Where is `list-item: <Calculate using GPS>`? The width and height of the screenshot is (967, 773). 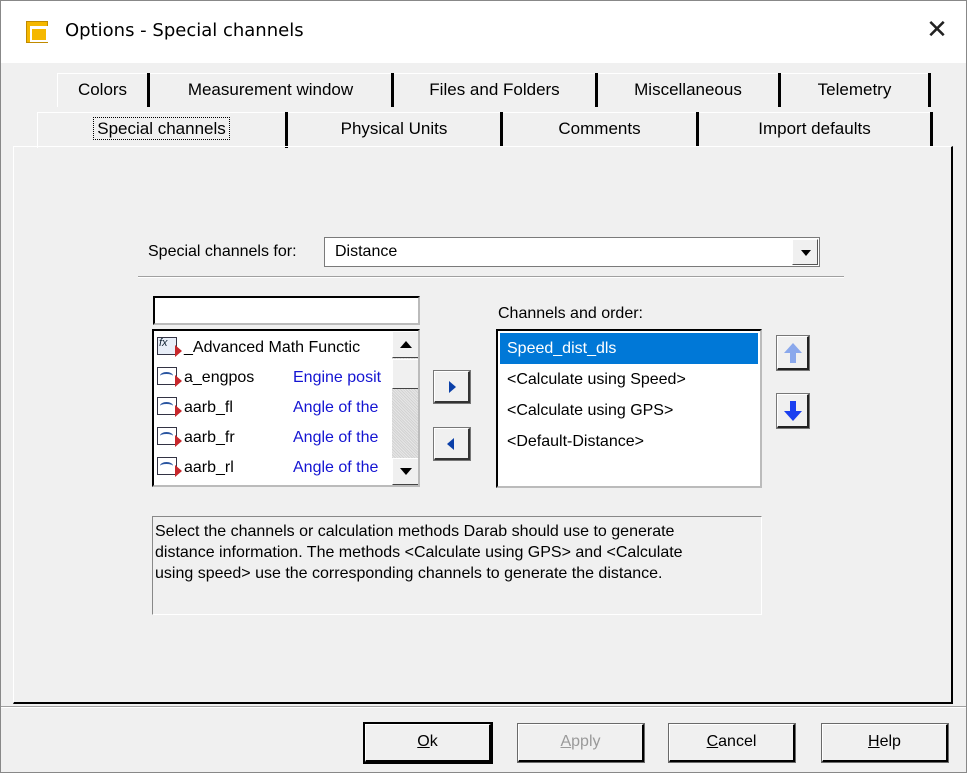
list-item: <Calculate using GPS> is located at coordinates (629, 410).